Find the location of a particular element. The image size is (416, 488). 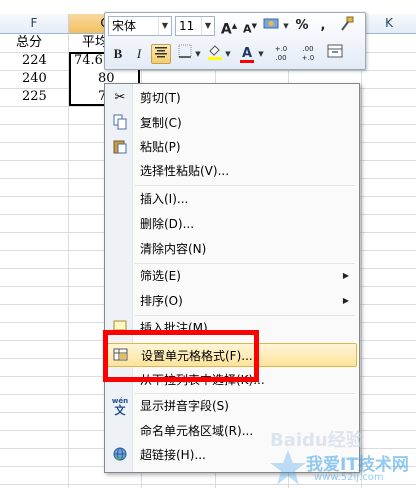

column-header-f: F is located at coordinates (34, 24).